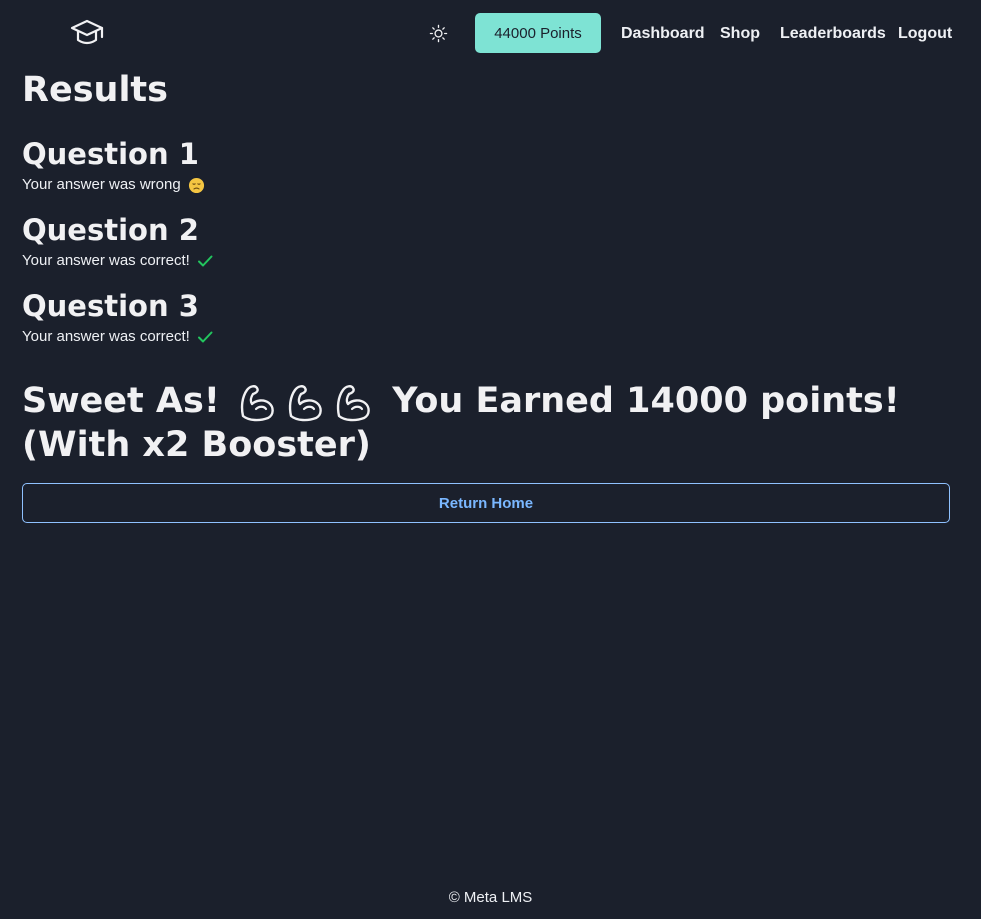  What do you see at coordinates (538, 33) in the screenshot?
I see `points-button: 44000 Points` at bounding box center [538, 33].